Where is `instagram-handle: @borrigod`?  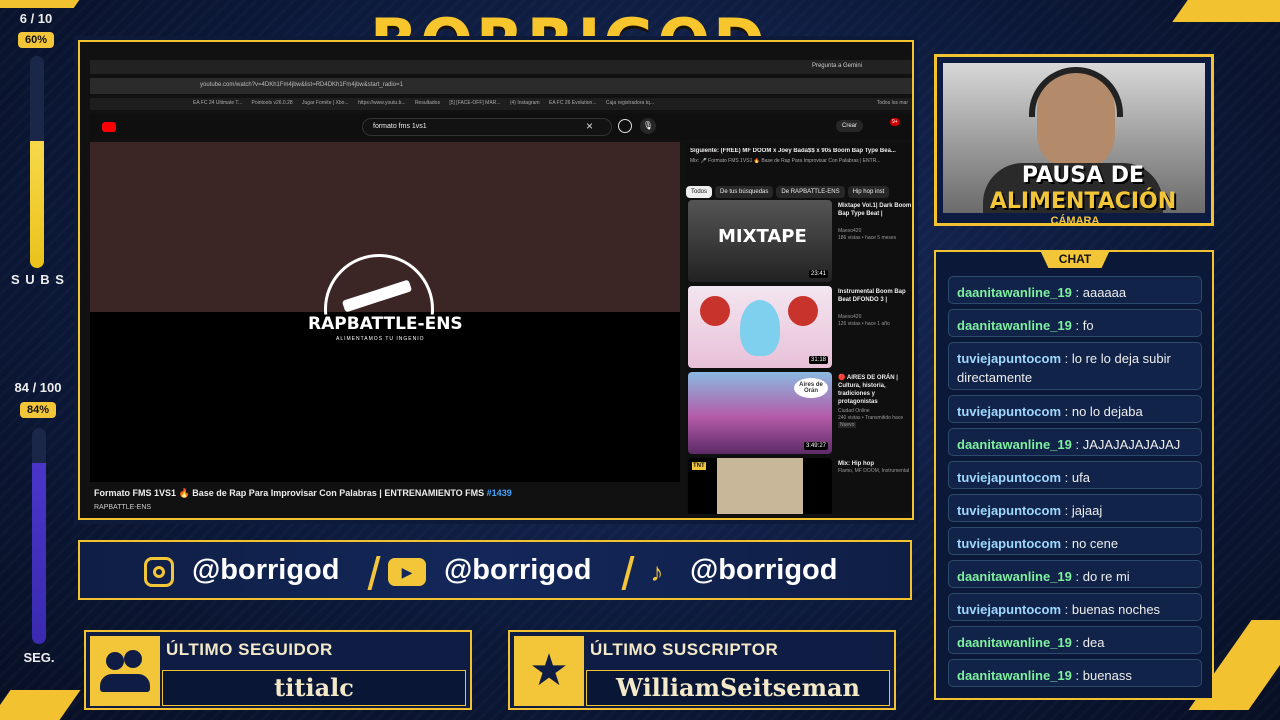 instagram-handle: @borrigod is located at coordinates (266, 570).